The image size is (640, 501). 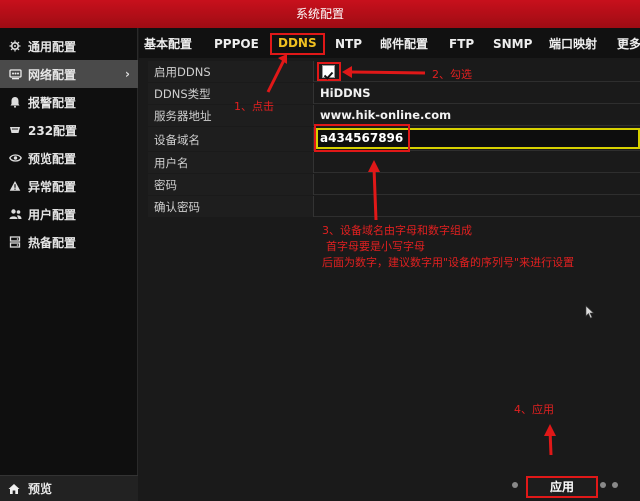 What do you see at coordinates (375, 246) in the screenshot?
I see `annotation-step-3-line2: 首字母要是小写字母` at bounding box center [375, 246].